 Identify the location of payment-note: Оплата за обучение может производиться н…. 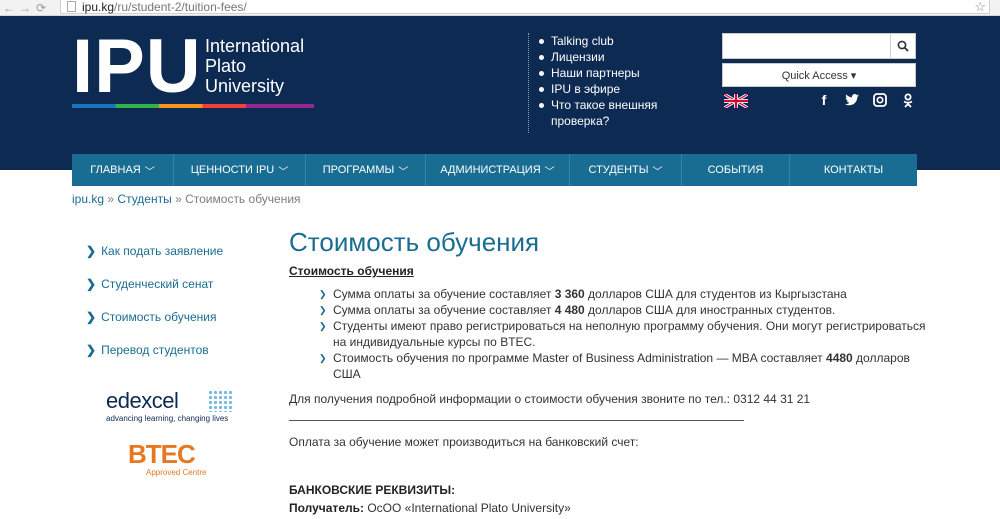
(464, 442).